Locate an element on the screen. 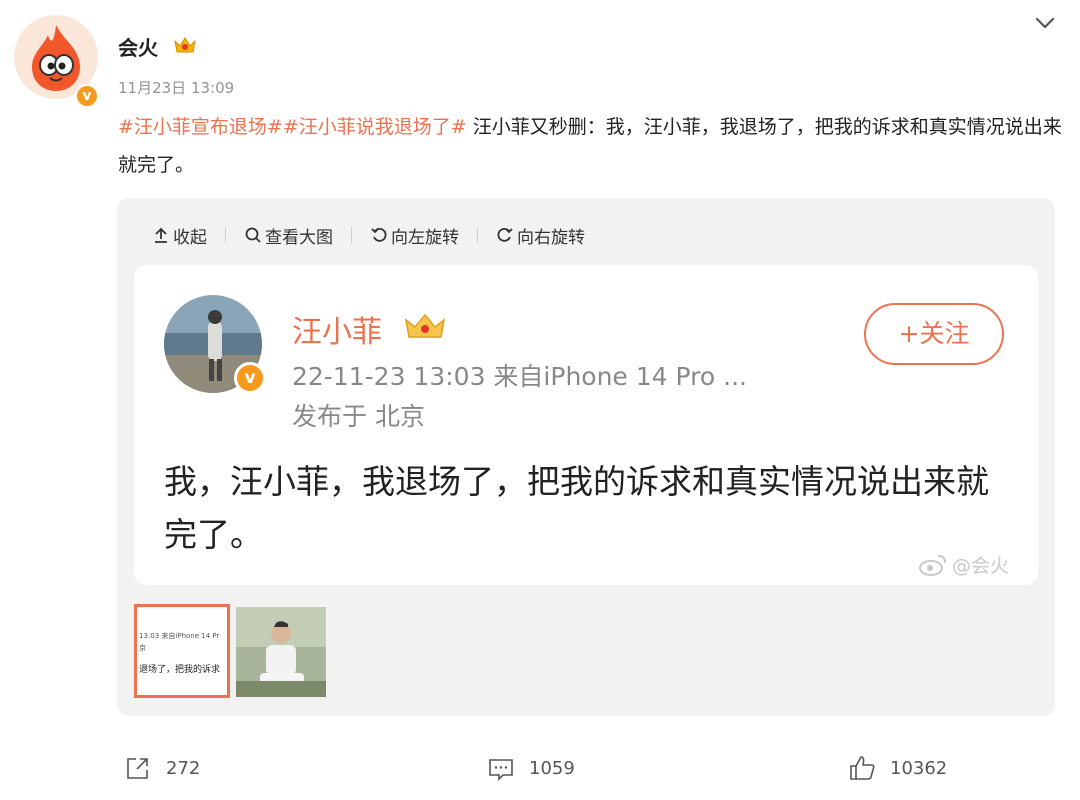  rotate-right-icon is located at coordinates (505, 234).